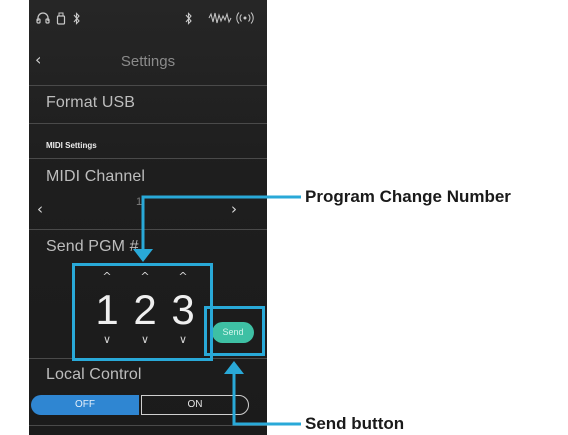 The height and width of the screenshot is (435, 568). What do you see at coordinates (143, 255) in the screenshot?
I see `program-change-arrowhead` at bounding box center [143, 255].